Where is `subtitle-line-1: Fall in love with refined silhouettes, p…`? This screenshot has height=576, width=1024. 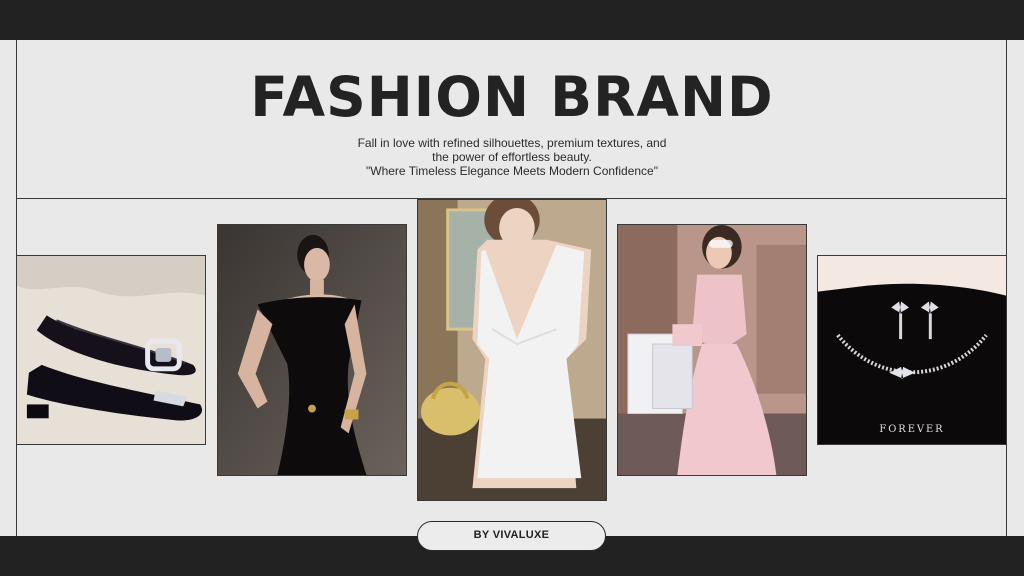 subtitle-line-1: Fall in love with refined silhouettes, p… is located at coordinates (512, 143).